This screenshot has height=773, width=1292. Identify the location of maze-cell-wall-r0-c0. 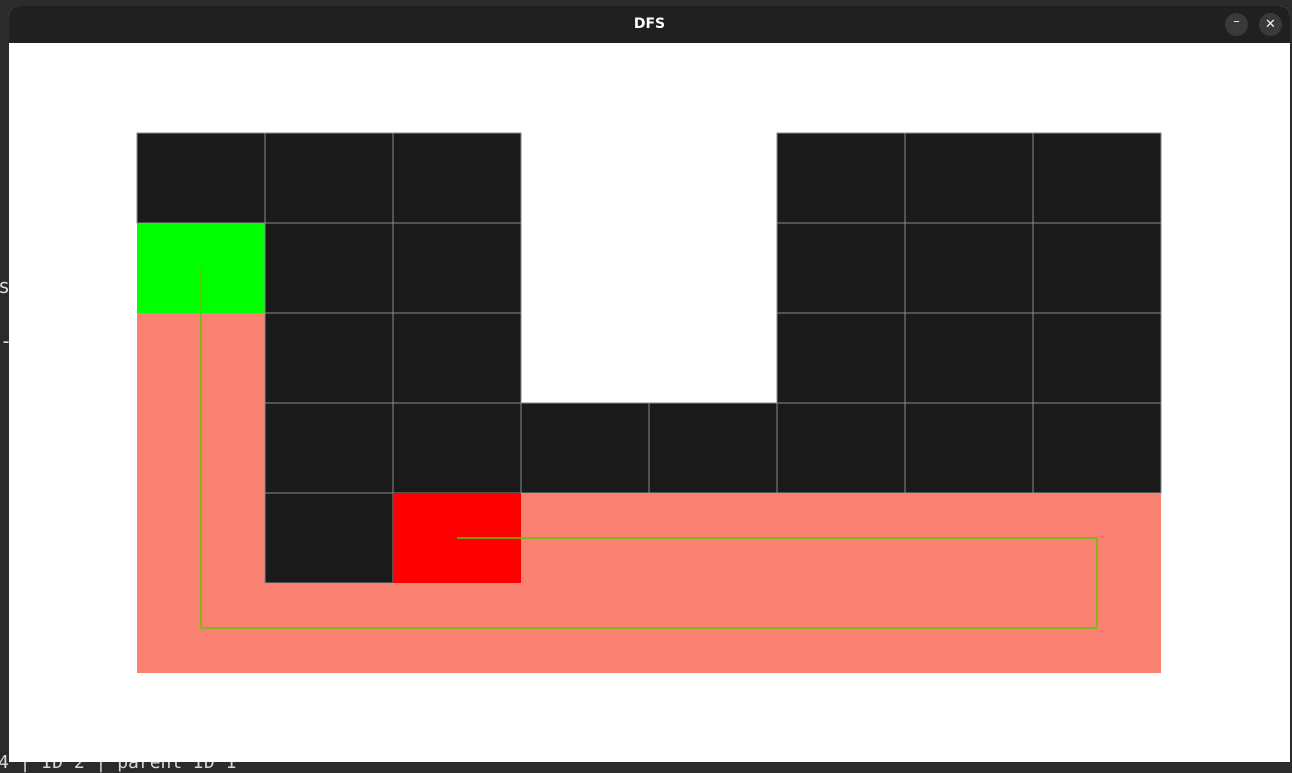
(201, 178).